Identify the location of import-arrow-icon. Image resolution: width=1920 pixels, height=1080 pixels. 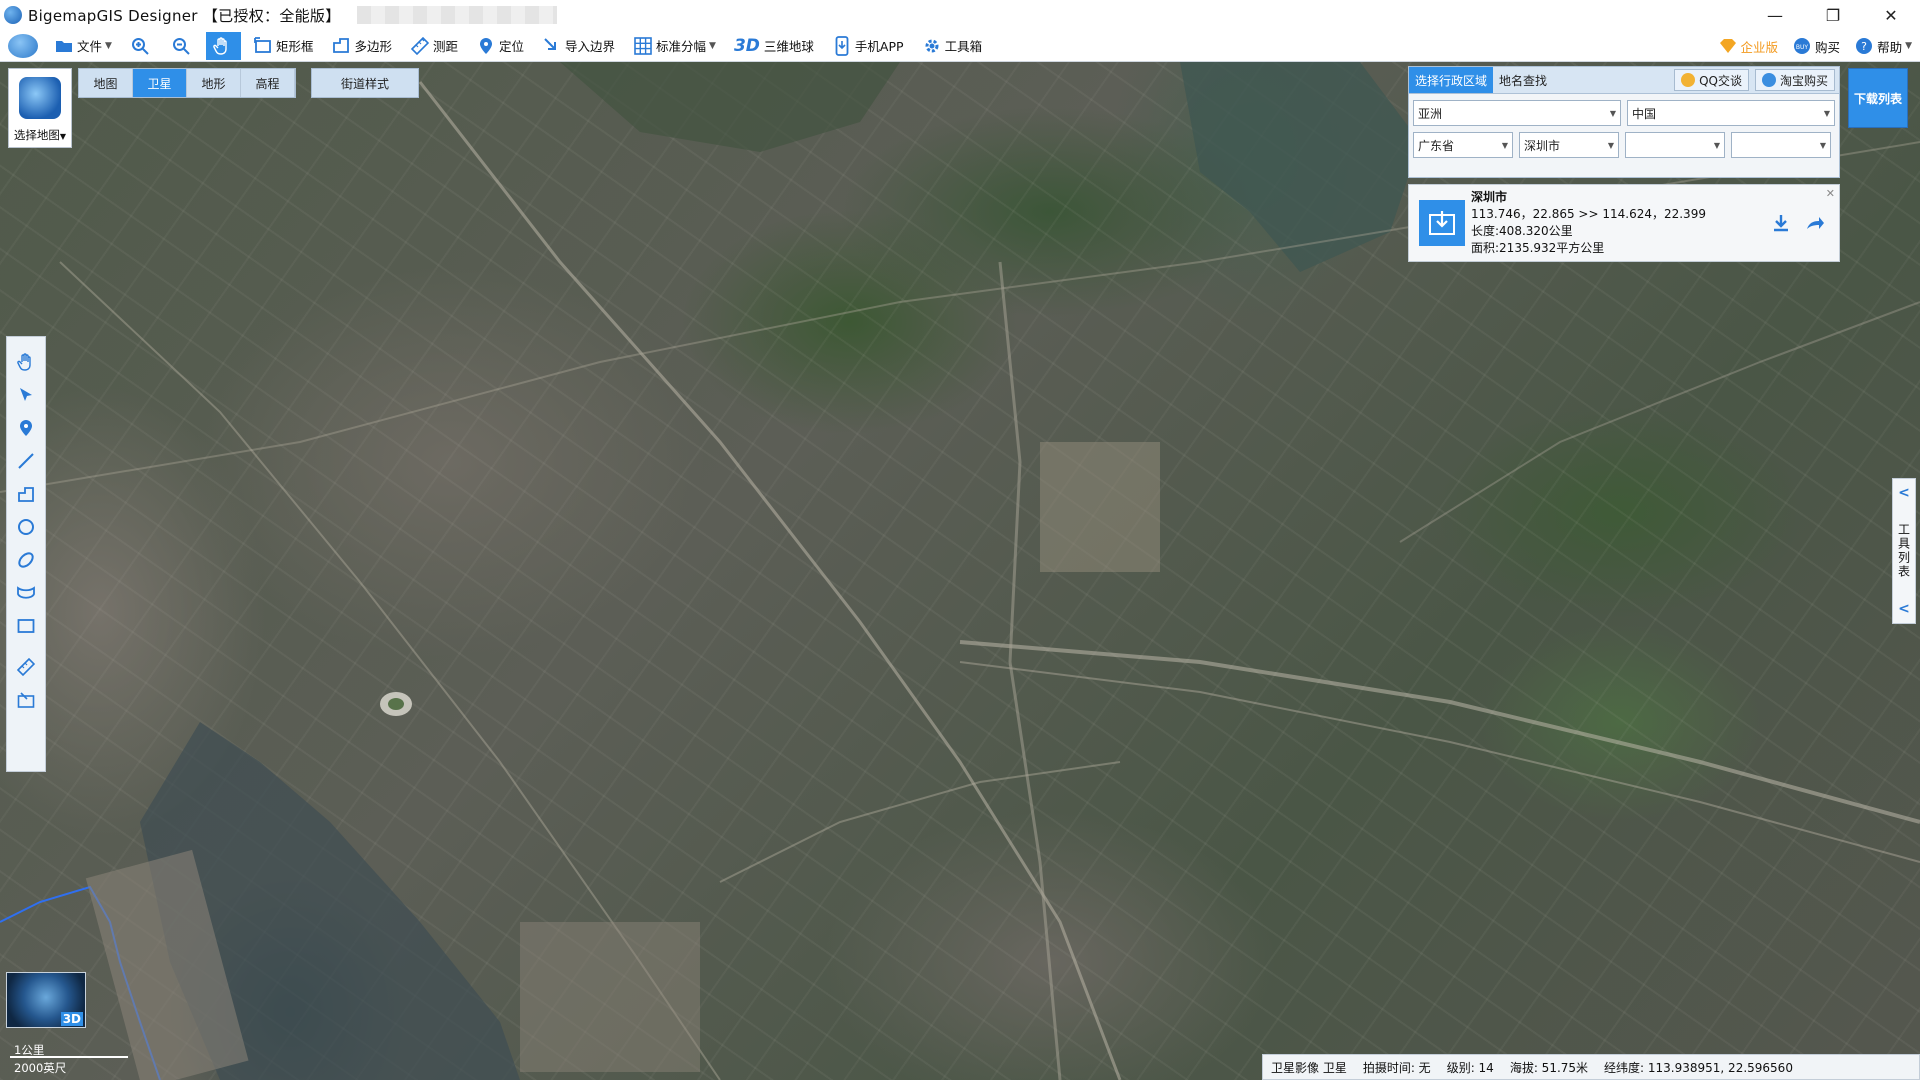
(552, 46).